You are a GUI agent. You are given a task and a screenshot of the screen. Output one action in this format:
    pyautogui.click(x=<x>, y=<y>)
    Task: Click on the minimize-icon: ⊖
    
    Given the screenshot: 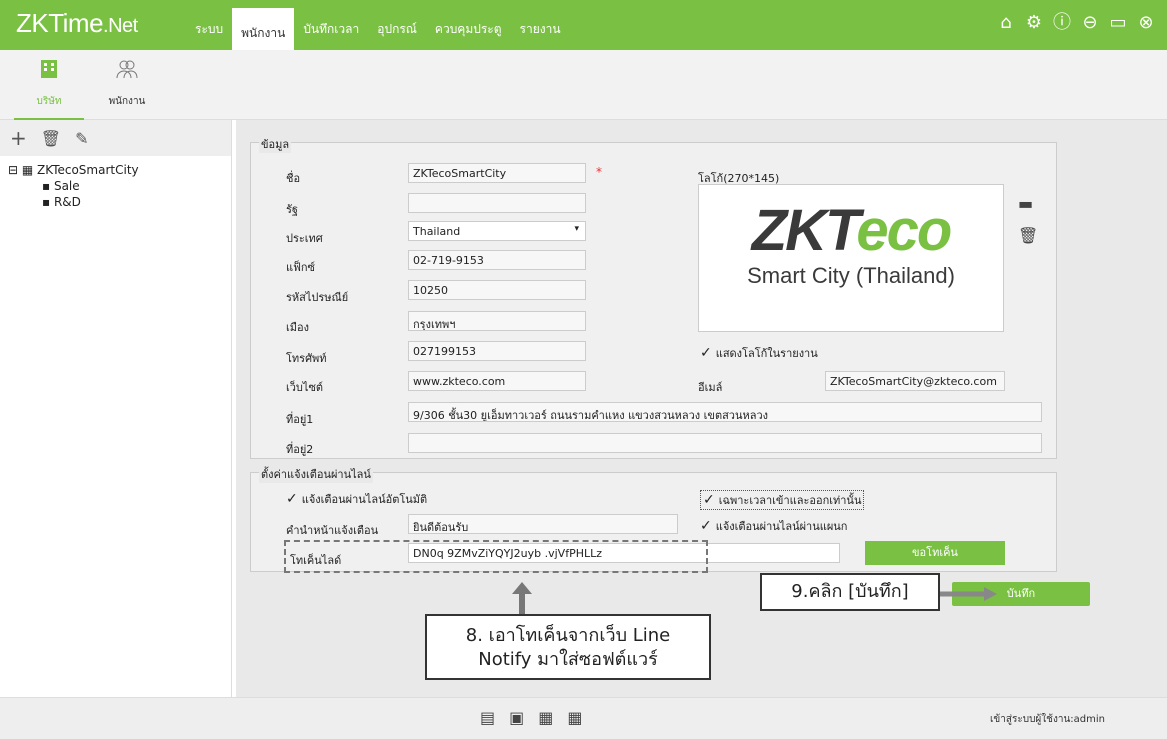 What is the action you would take?
    pyautogui.click(x=1090, y=23)
    